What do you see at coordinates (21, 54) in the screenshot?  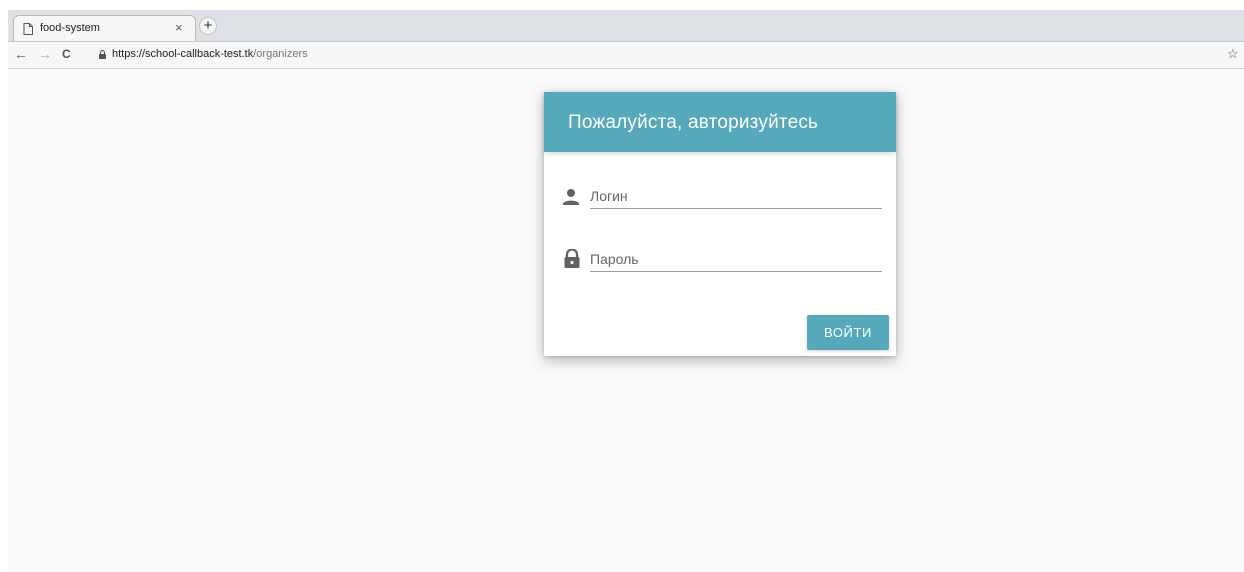 I see `back-arrow-icon: ←` at bounding box center [21, 54].